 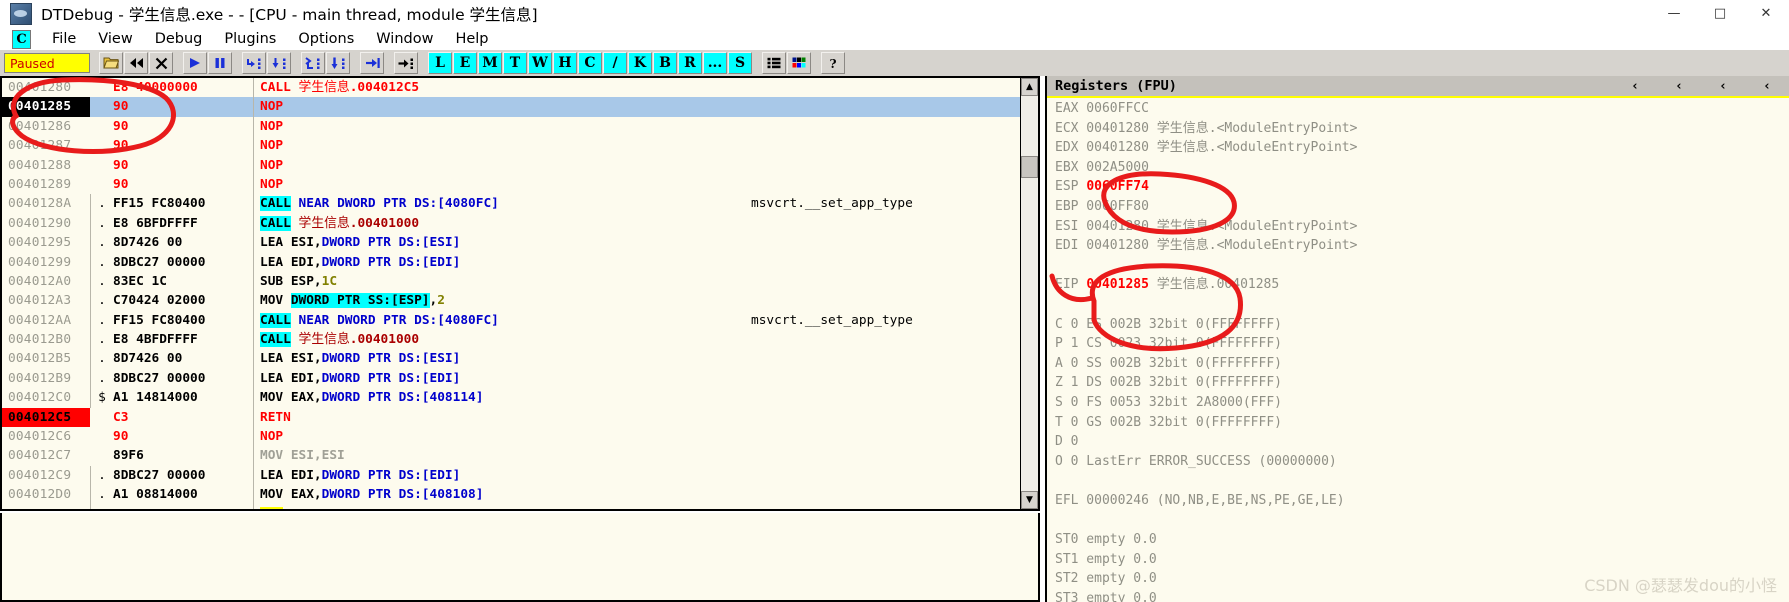 What do you see at coordinates (512, 126) in the screenshot?
I see `disassembly-row: 00401286 90 NOP` at bounding box center [512, 126].